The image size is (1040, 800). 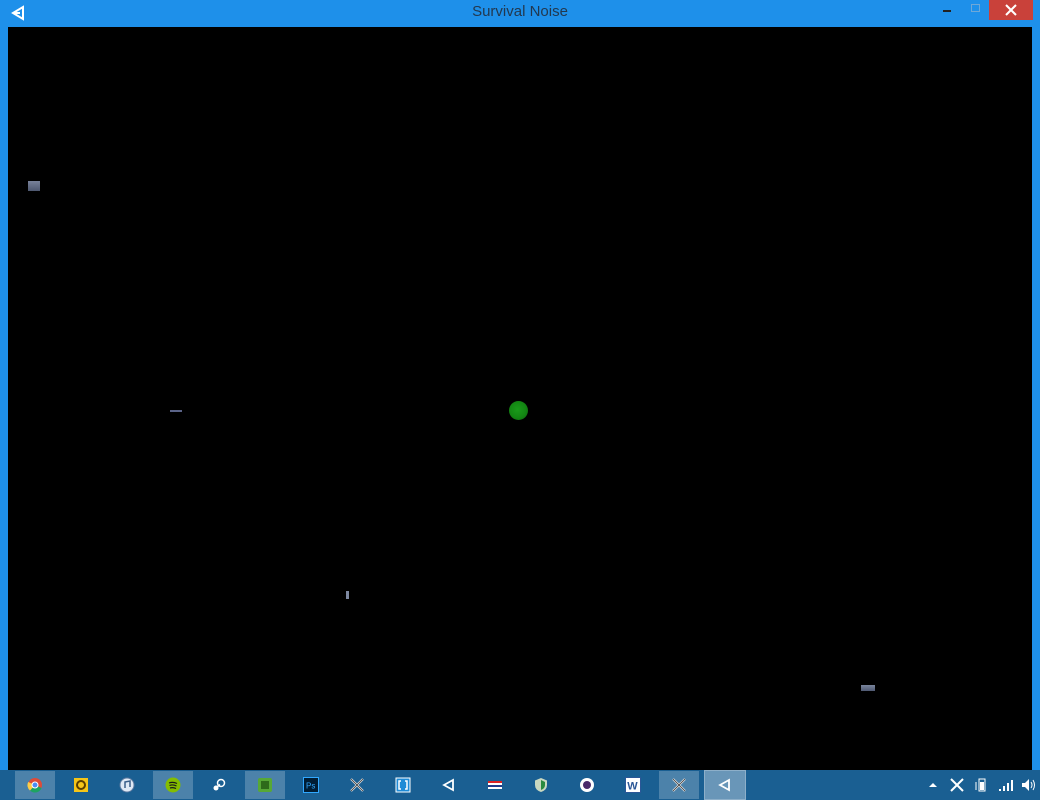 I want to click on chrome-taskbar-button, so click(x=35, y=785).